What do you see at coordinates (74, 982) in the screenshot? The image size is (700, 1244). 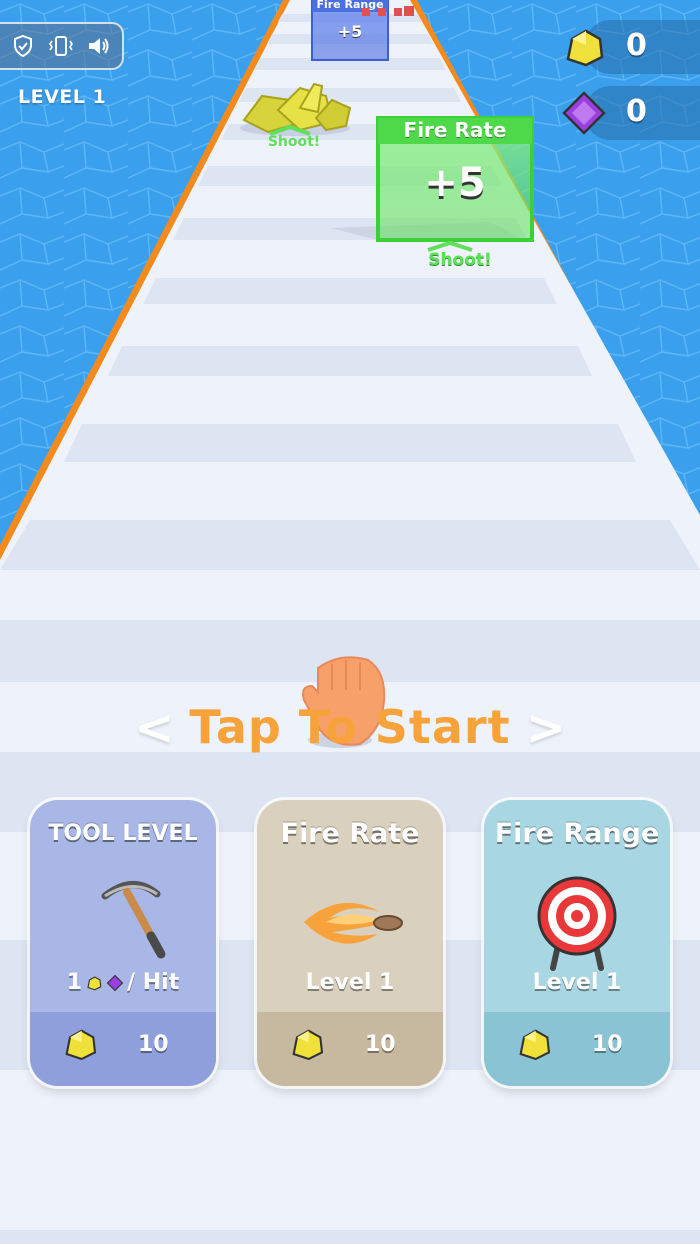 I see `tool-stat-count: 1` at bounding box center [74, 982].